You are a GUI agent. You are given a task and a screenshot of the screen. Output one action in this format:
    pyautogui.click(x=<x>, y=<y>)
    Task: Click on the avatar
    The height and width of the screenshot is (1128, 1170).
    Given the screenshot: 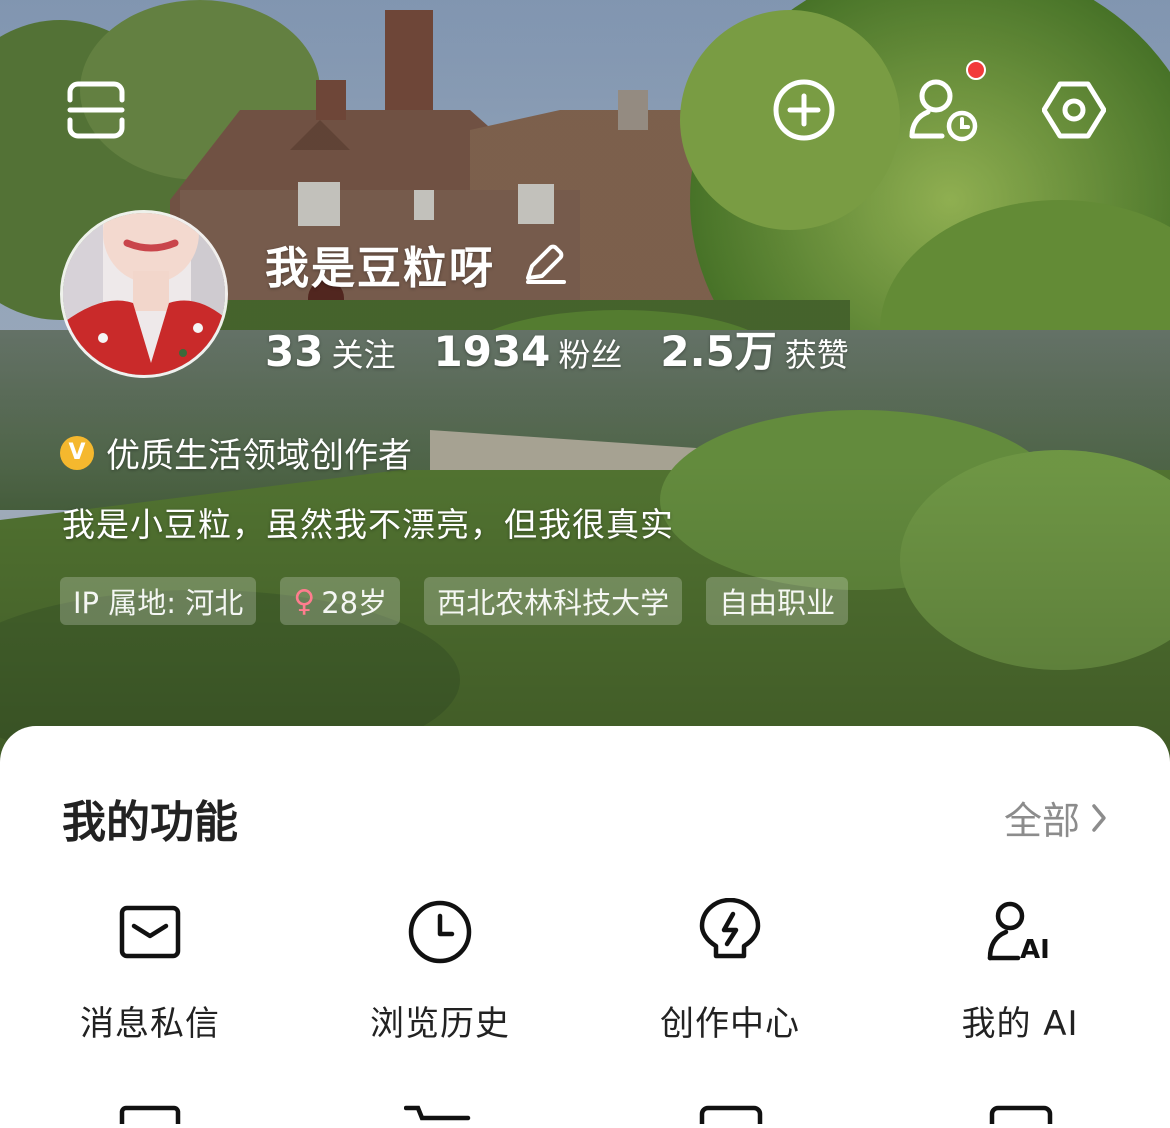 What is the action you would take?
    pyautogui.click(x=144, y=294)
    